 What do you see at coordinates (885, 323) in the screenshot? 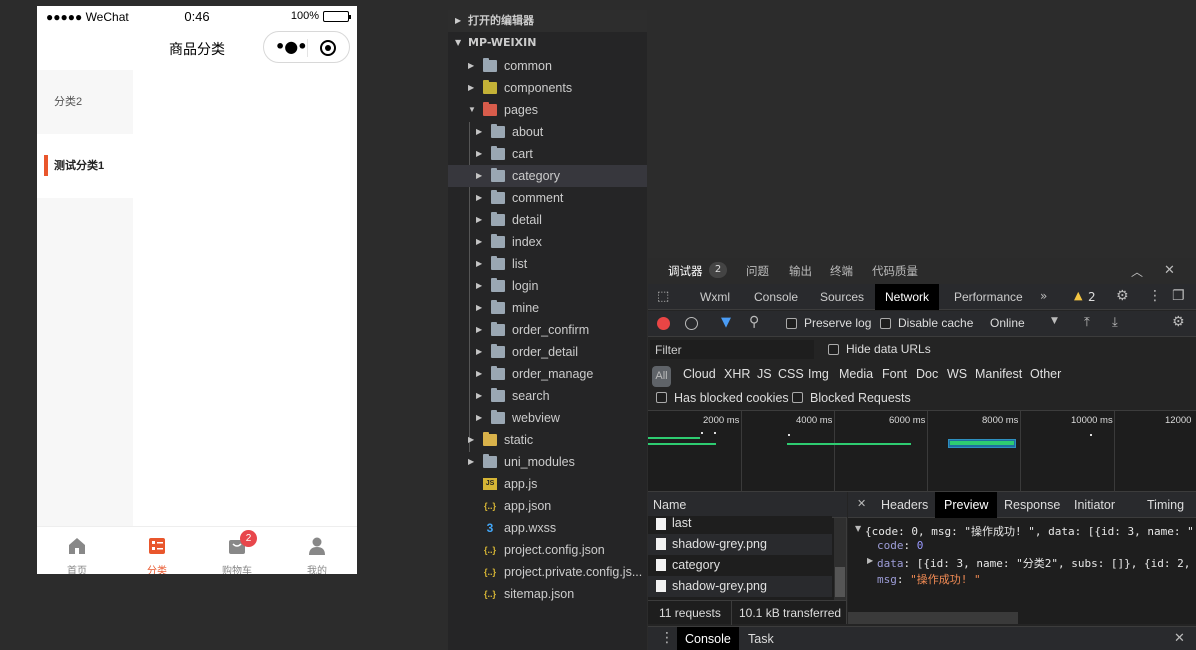
I see `disable-cache-checkbox` at bounding box center [885, 323].